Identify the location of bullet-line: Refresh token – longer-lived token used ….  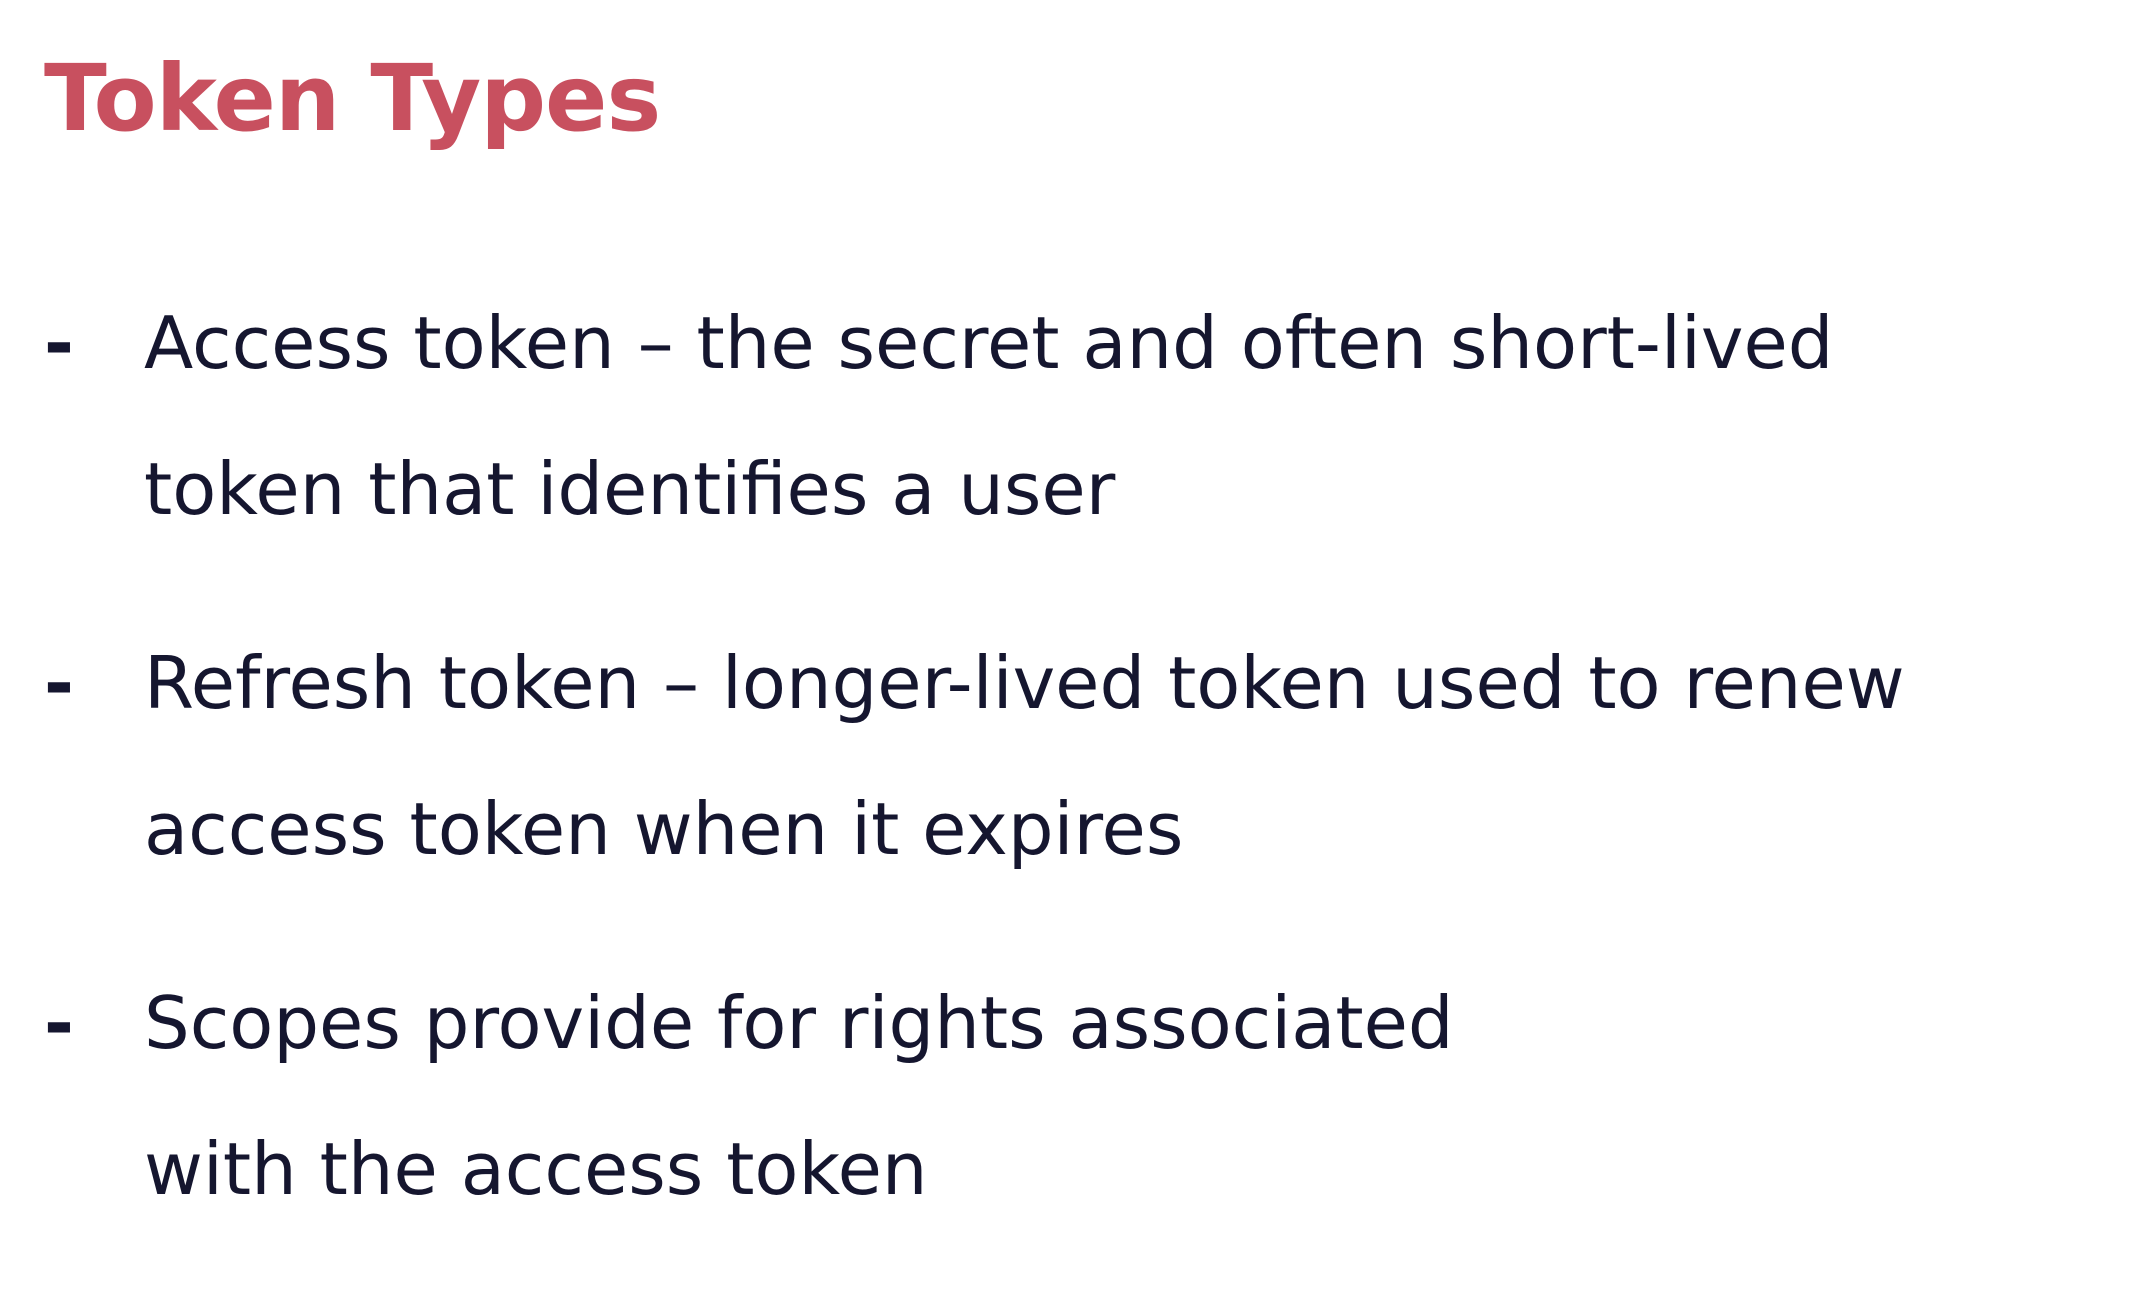
(1024, 683).